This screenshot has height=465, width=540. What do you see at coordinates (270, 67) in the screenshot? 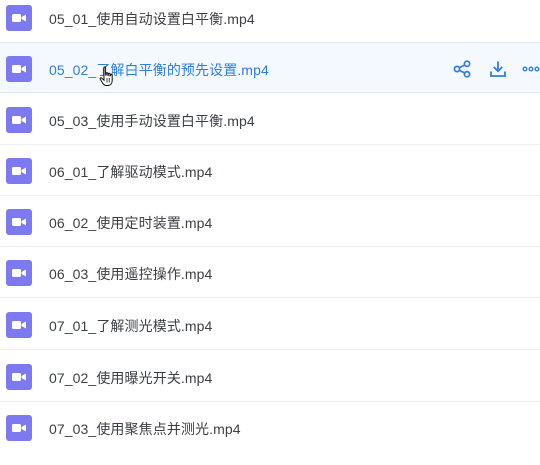
I see `file-row-active: 05_02_了解白平衡的预先设置.mp4` at bounding box center [270, 67].